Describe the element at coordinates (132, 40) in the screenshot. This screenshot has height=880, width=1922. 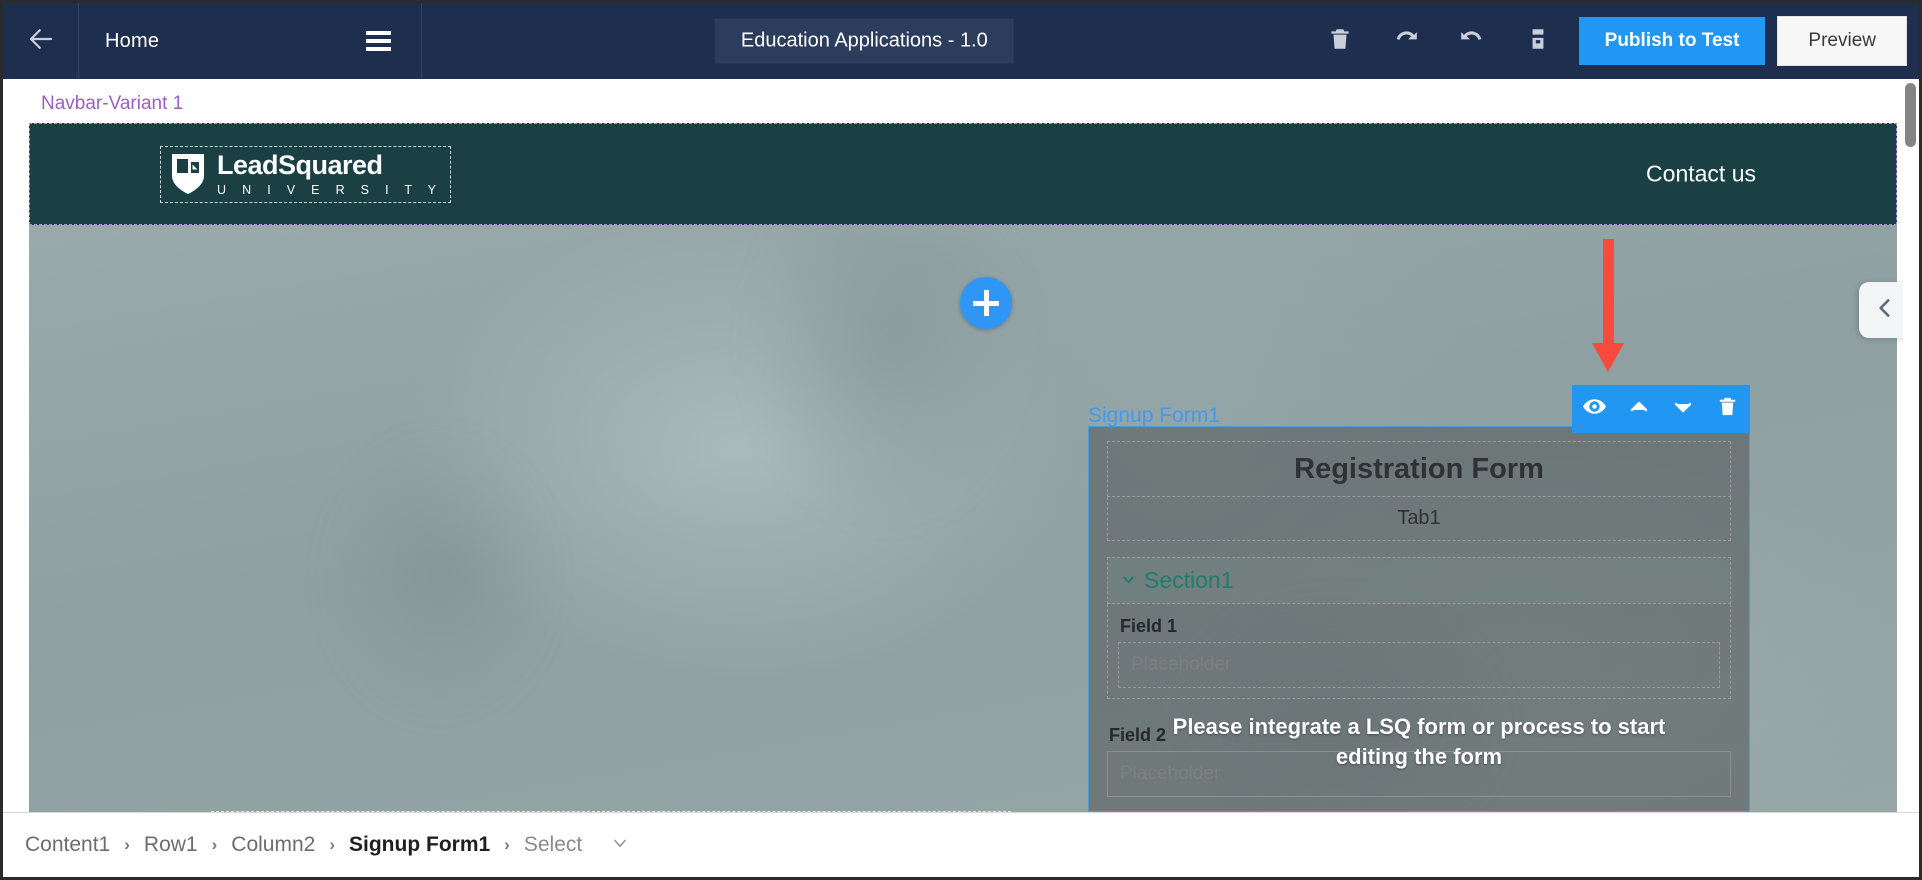
I see `home-label: Home` at that location.